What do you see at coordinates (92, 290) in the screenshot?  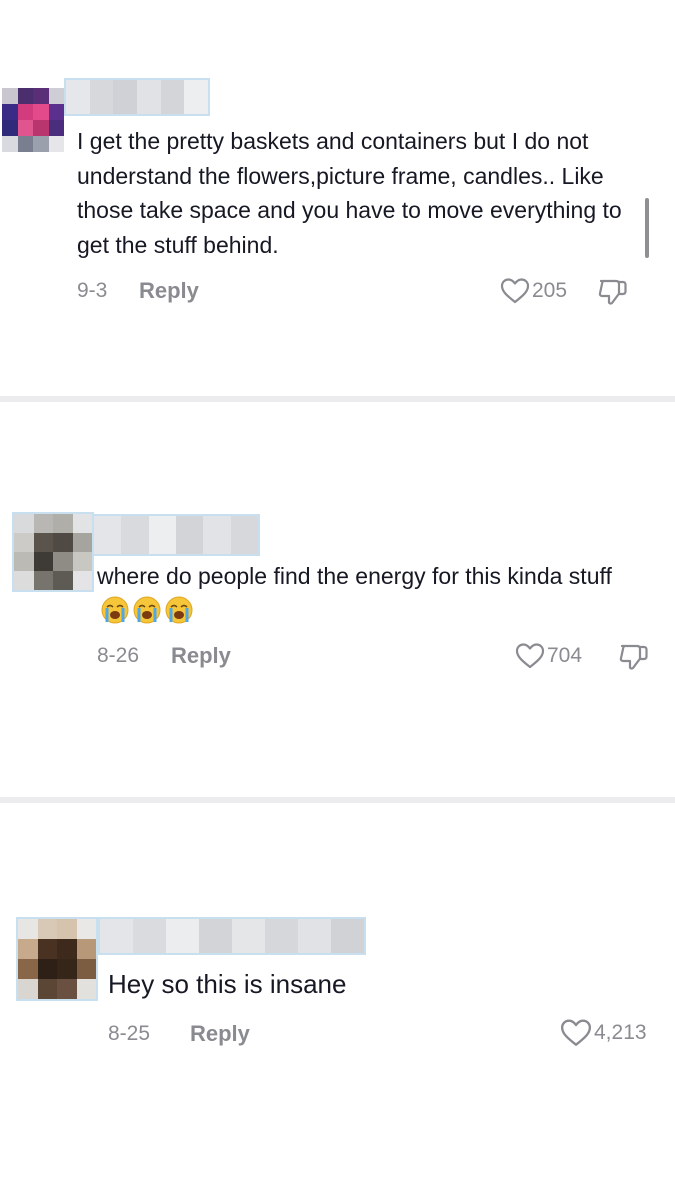 I see `comment-date: 9-3` at bounding box center [92, 290].